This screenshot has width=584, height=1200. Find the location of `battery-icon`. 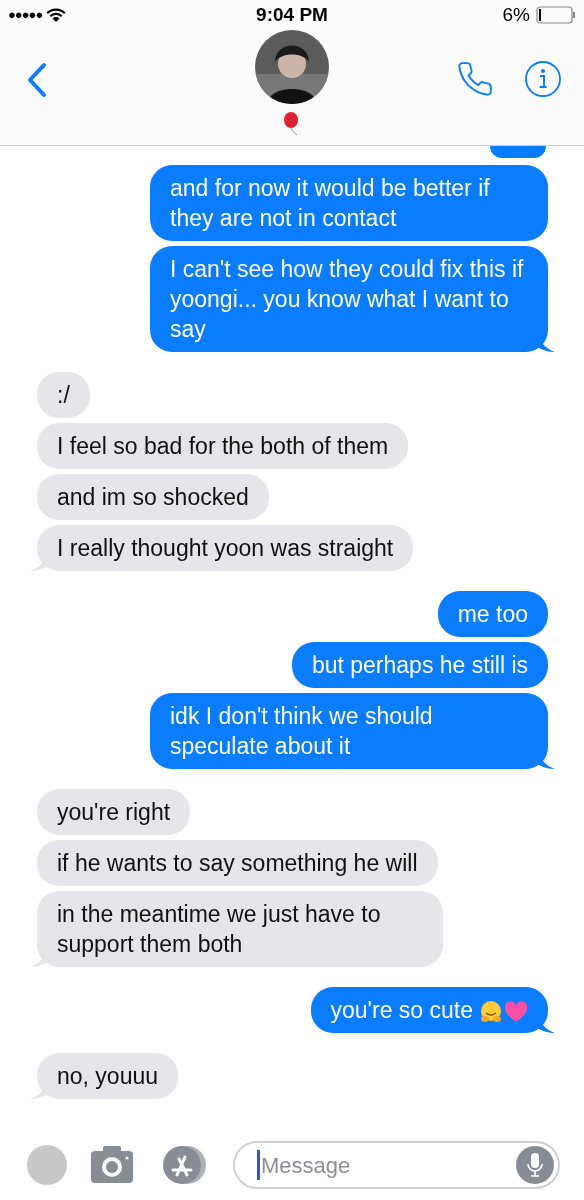

battery-icon is located at coordinates (556, 15).